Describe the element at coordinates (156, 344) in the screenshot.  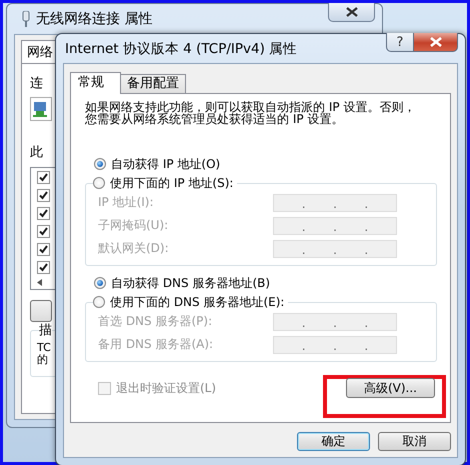
I see `field-label: 备用 DNS 服务器(A):` at that location.